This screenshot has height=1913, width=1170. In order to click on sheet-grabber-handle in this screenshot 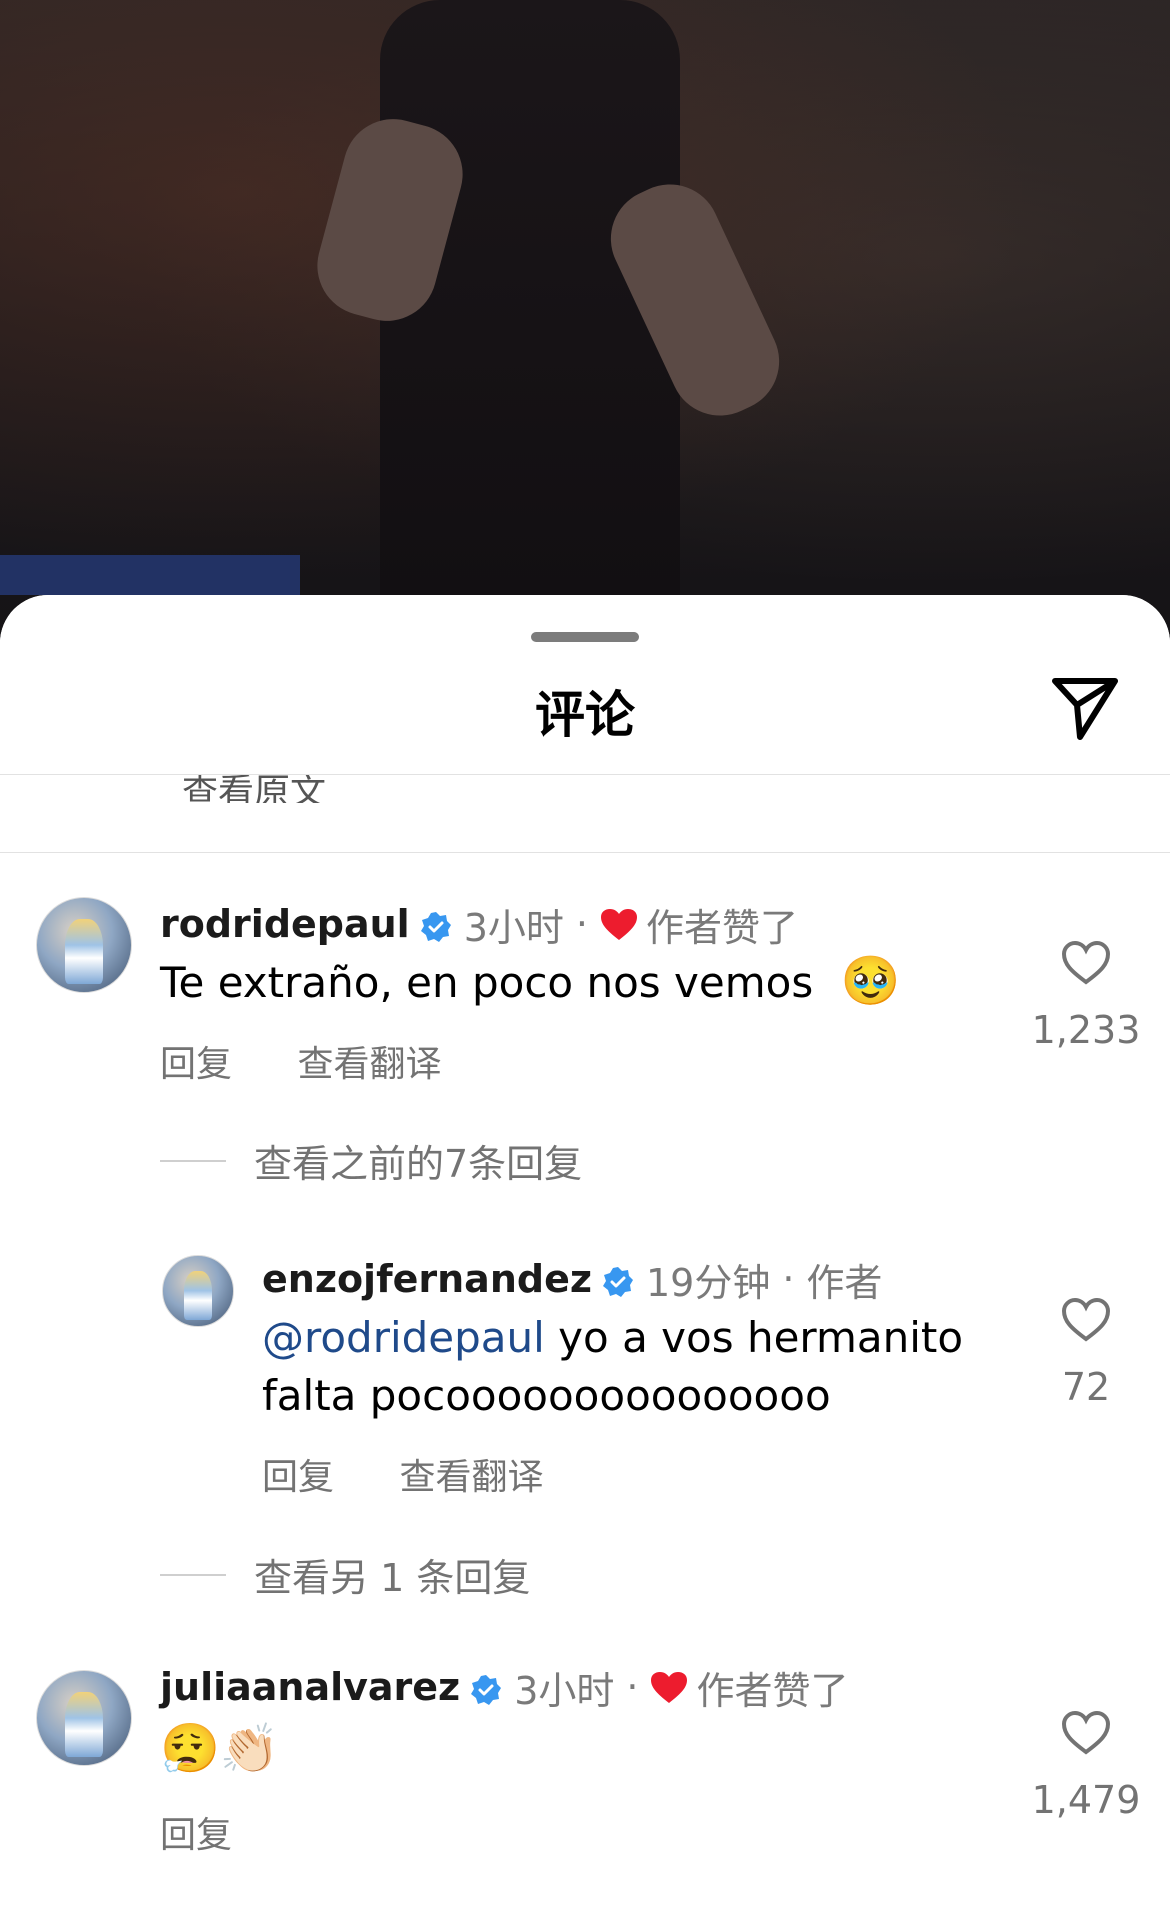, I will do `click(585, 637)`.